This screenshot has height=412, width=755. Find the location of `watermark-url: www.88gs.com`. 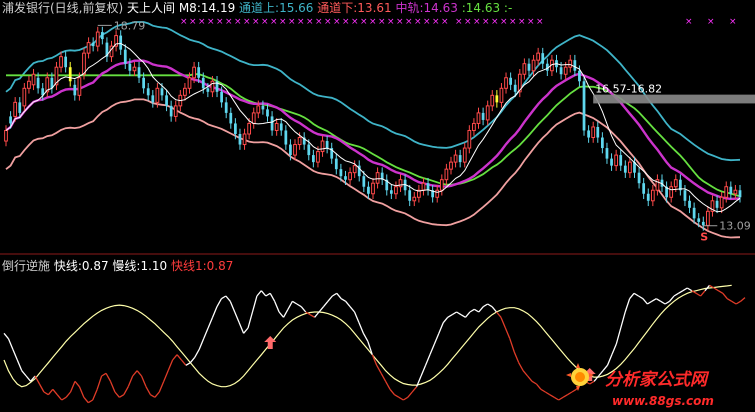

watermark-url: www.88gs.com is located at coordinates (663, 401).